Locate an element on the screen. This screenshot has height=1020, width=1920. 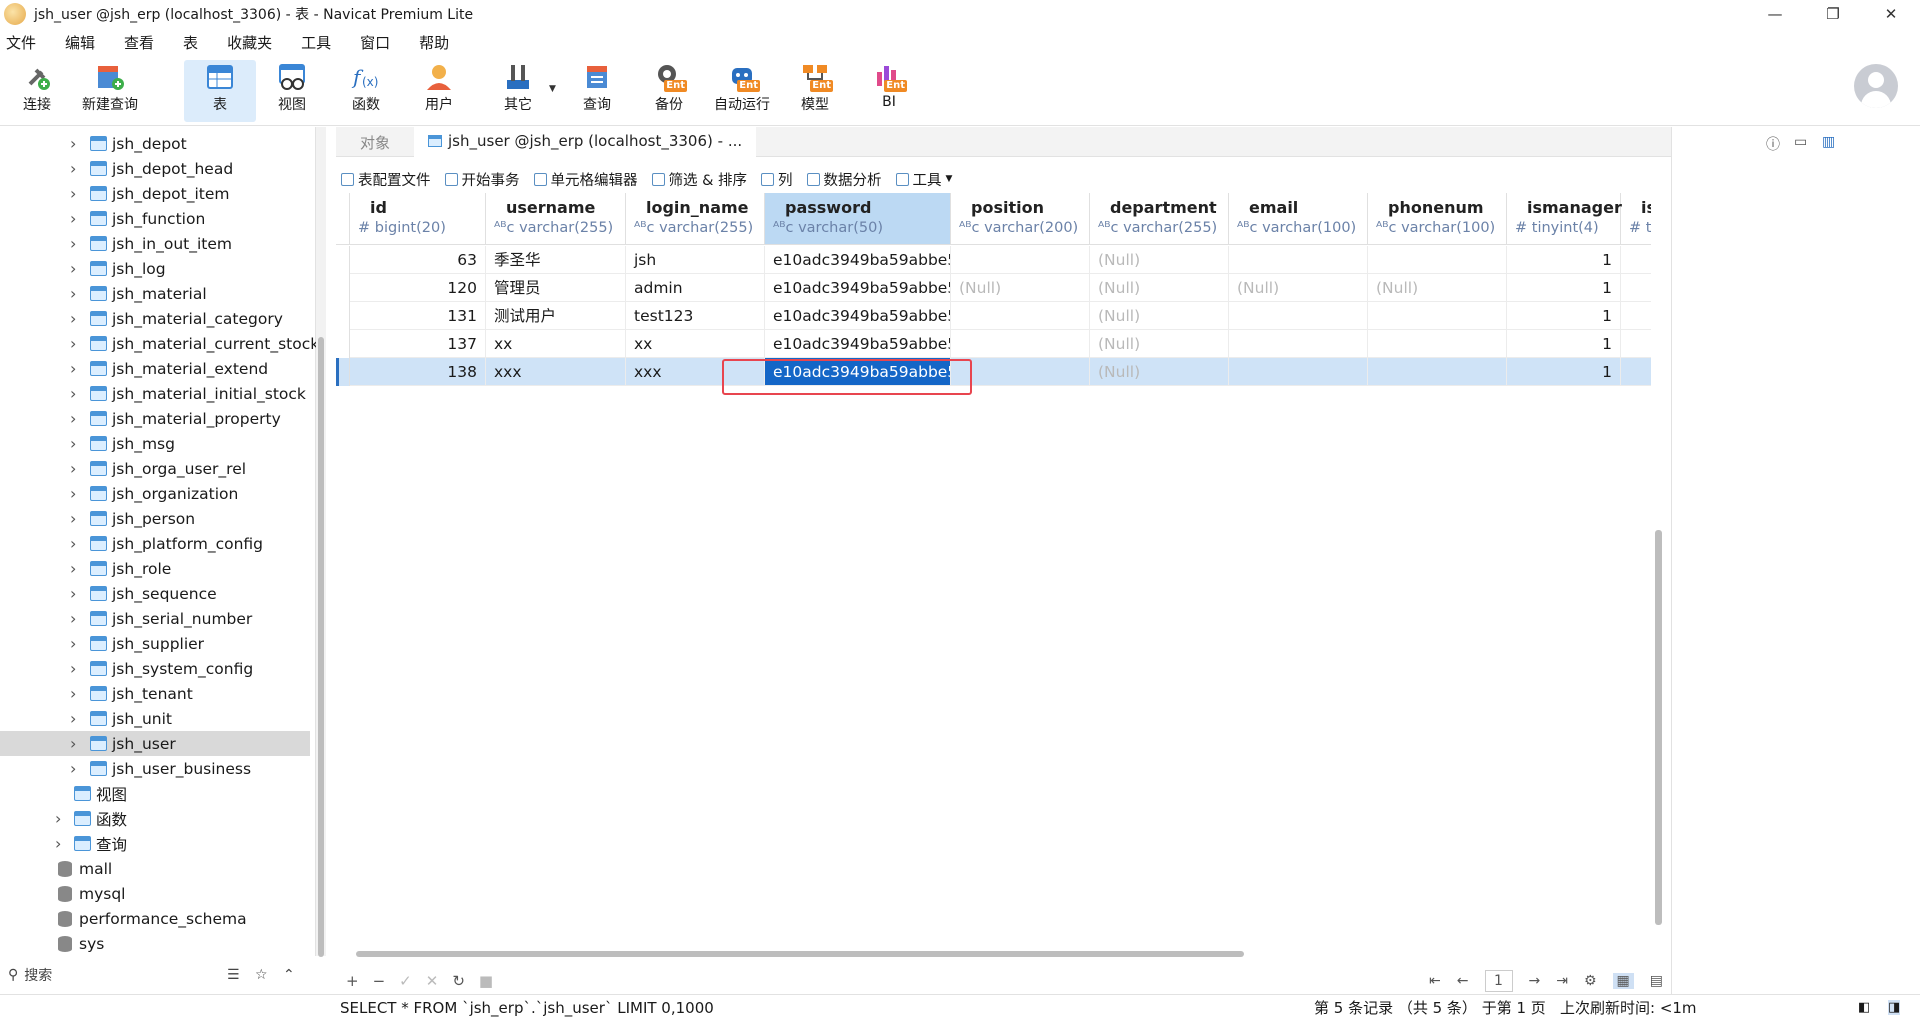
scrollbar-thumb is located at coordinates (321, 647).